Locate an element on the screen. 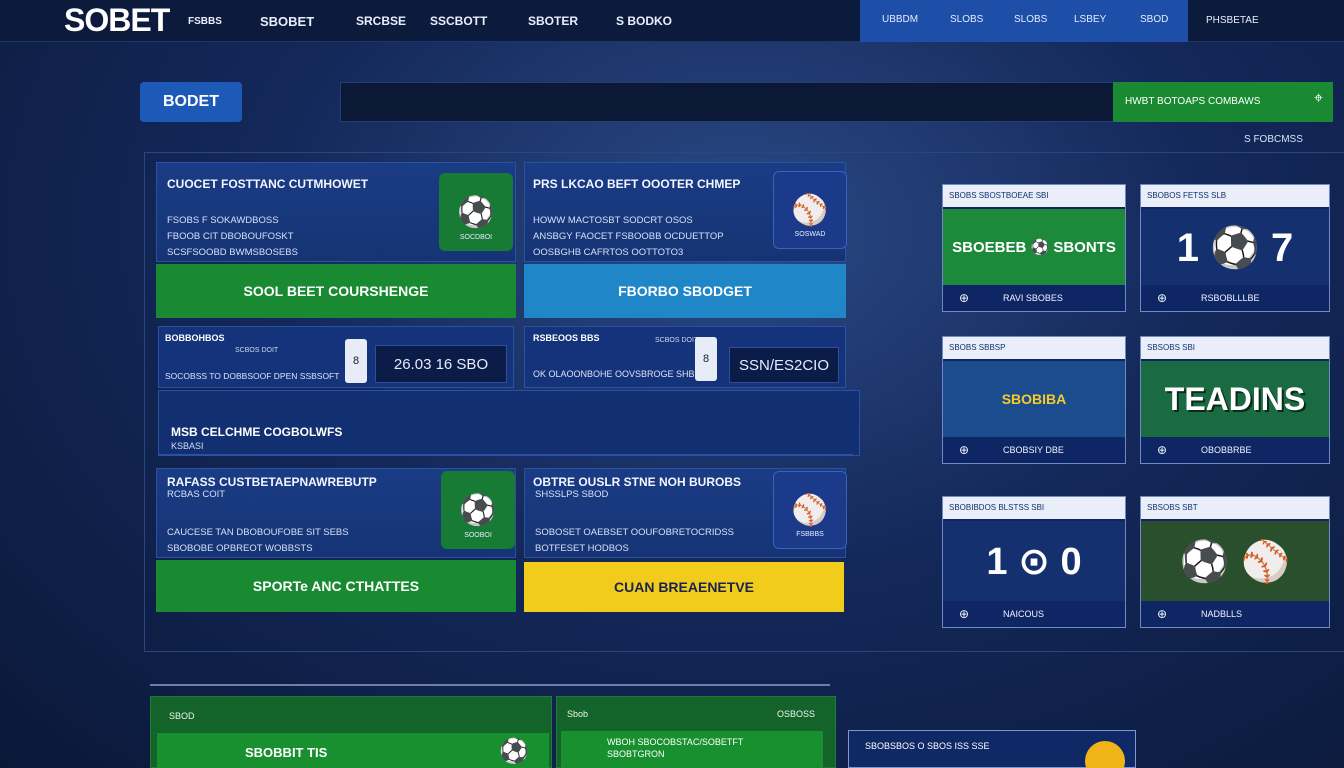  card-line: FBOOB CIT DBOBOUFOSKT is located at coordinates (230, 236).